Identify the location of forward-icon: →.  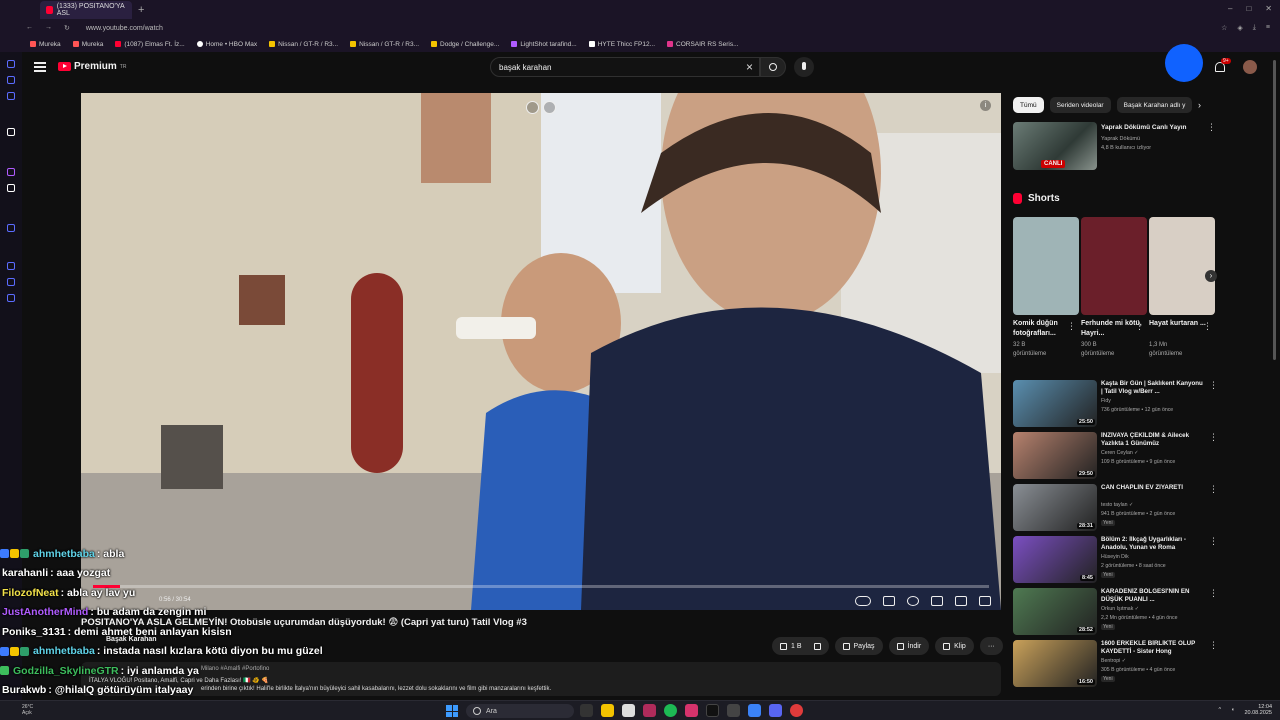
(48, 28).